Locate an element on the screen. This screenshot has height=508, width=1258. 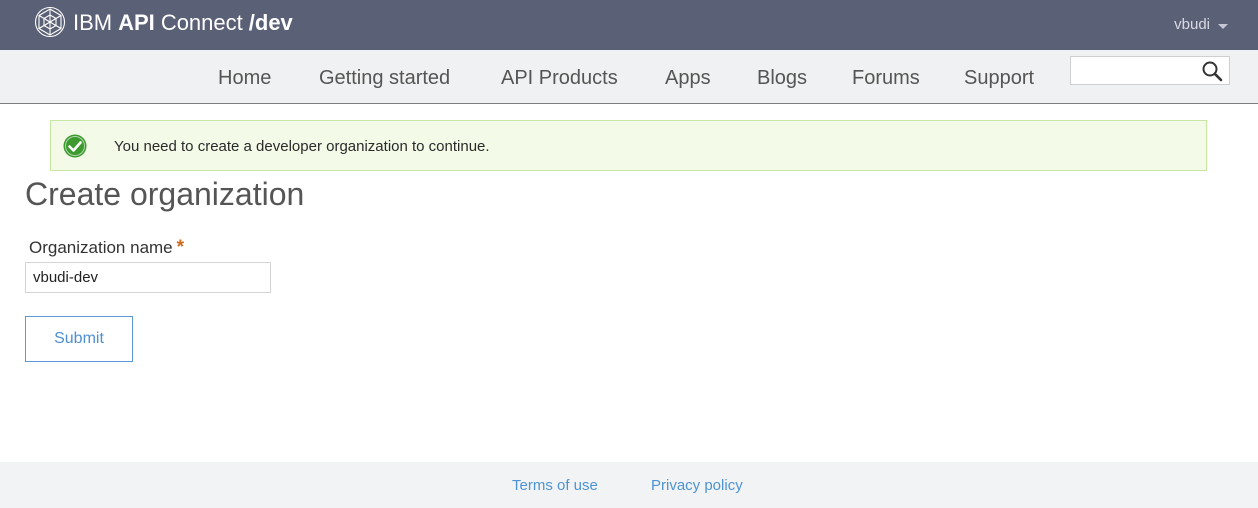
brand-title: IBM API Connect/dev is located at coordinates (183, 23).